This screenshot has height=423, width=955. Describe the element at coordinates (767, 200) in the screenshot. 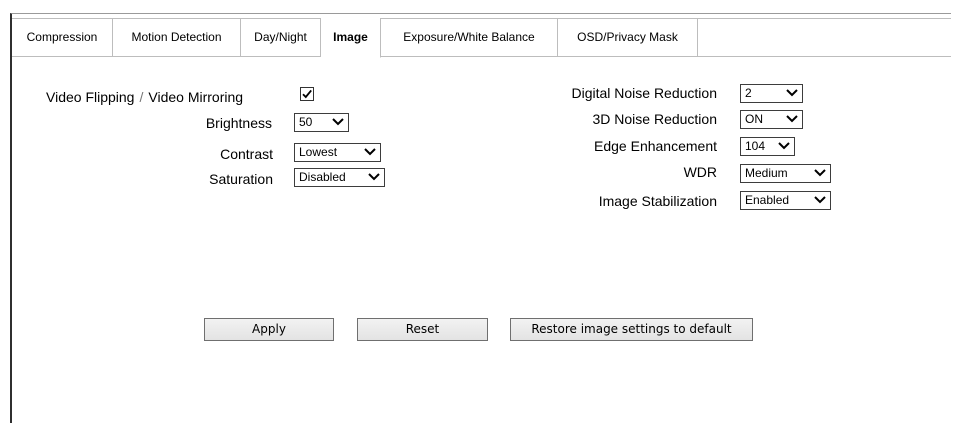

I see `image-stabilization-value: Enabled` at that location.